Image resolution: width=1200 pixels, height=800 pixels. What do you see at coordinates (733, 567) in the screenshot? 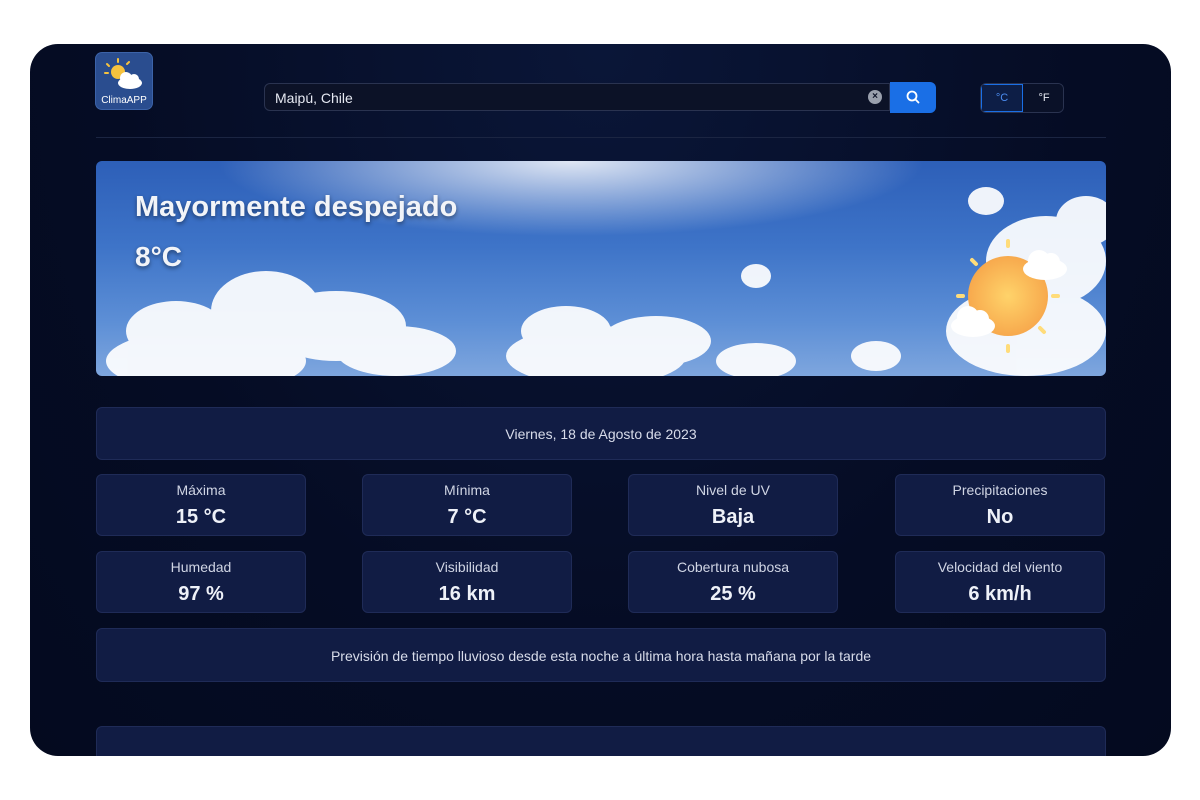
I see `stat-label: Cobertura nubosa` at bounding box center [733, 567].